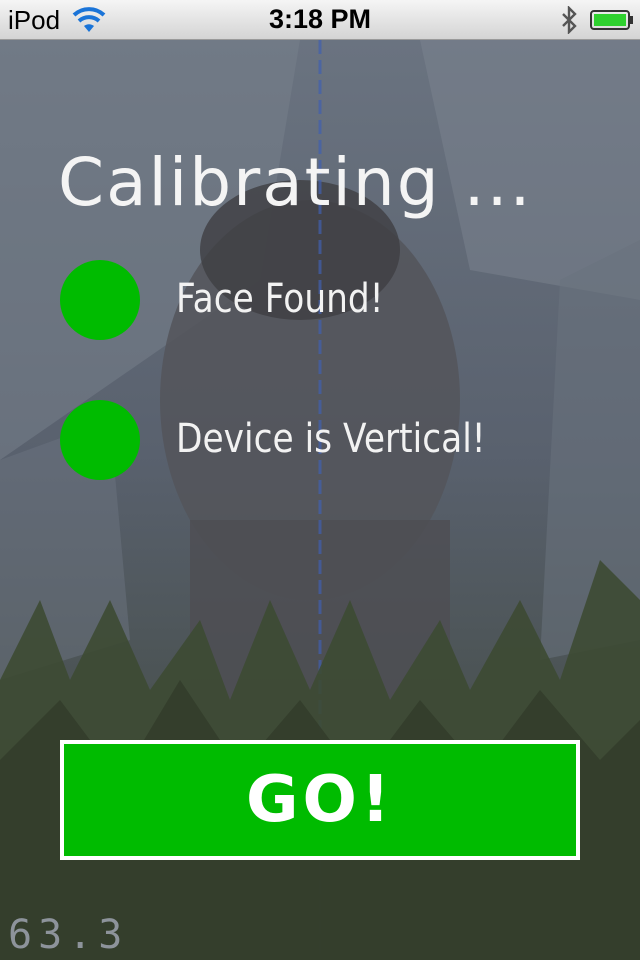  I want to click on bluetooth-icon, so click(569, 20).